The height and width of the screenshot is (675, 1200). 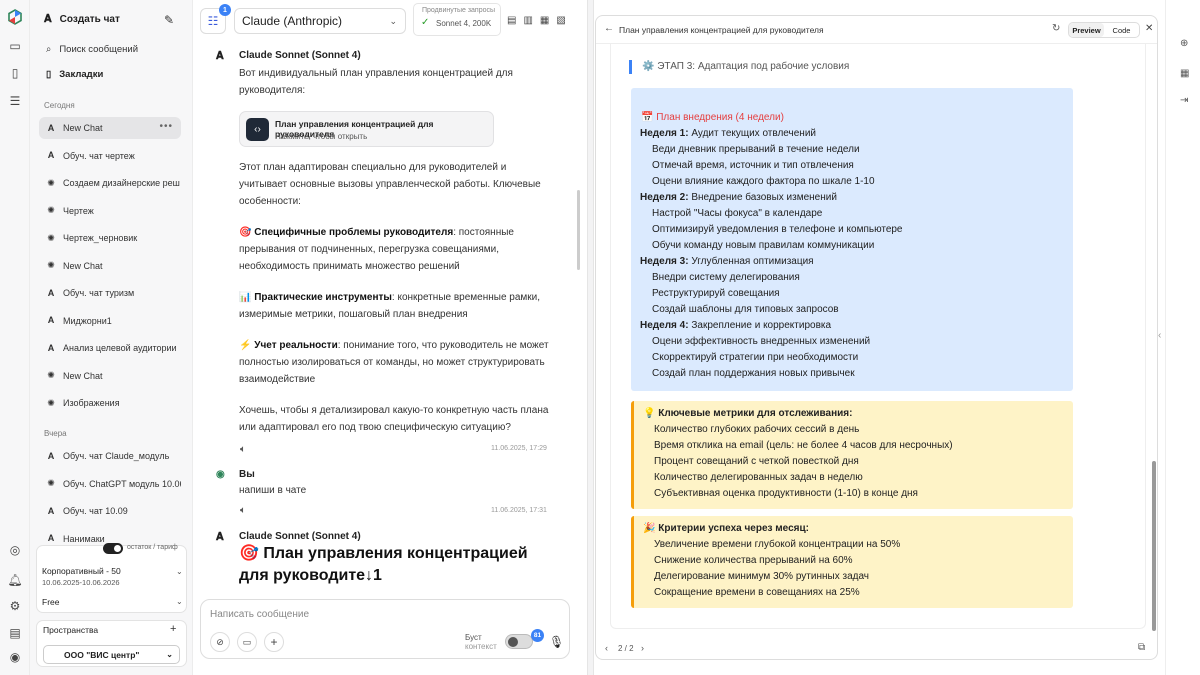 I want to click on chat-item-label: Чертеж, so click(x=78, y=210).